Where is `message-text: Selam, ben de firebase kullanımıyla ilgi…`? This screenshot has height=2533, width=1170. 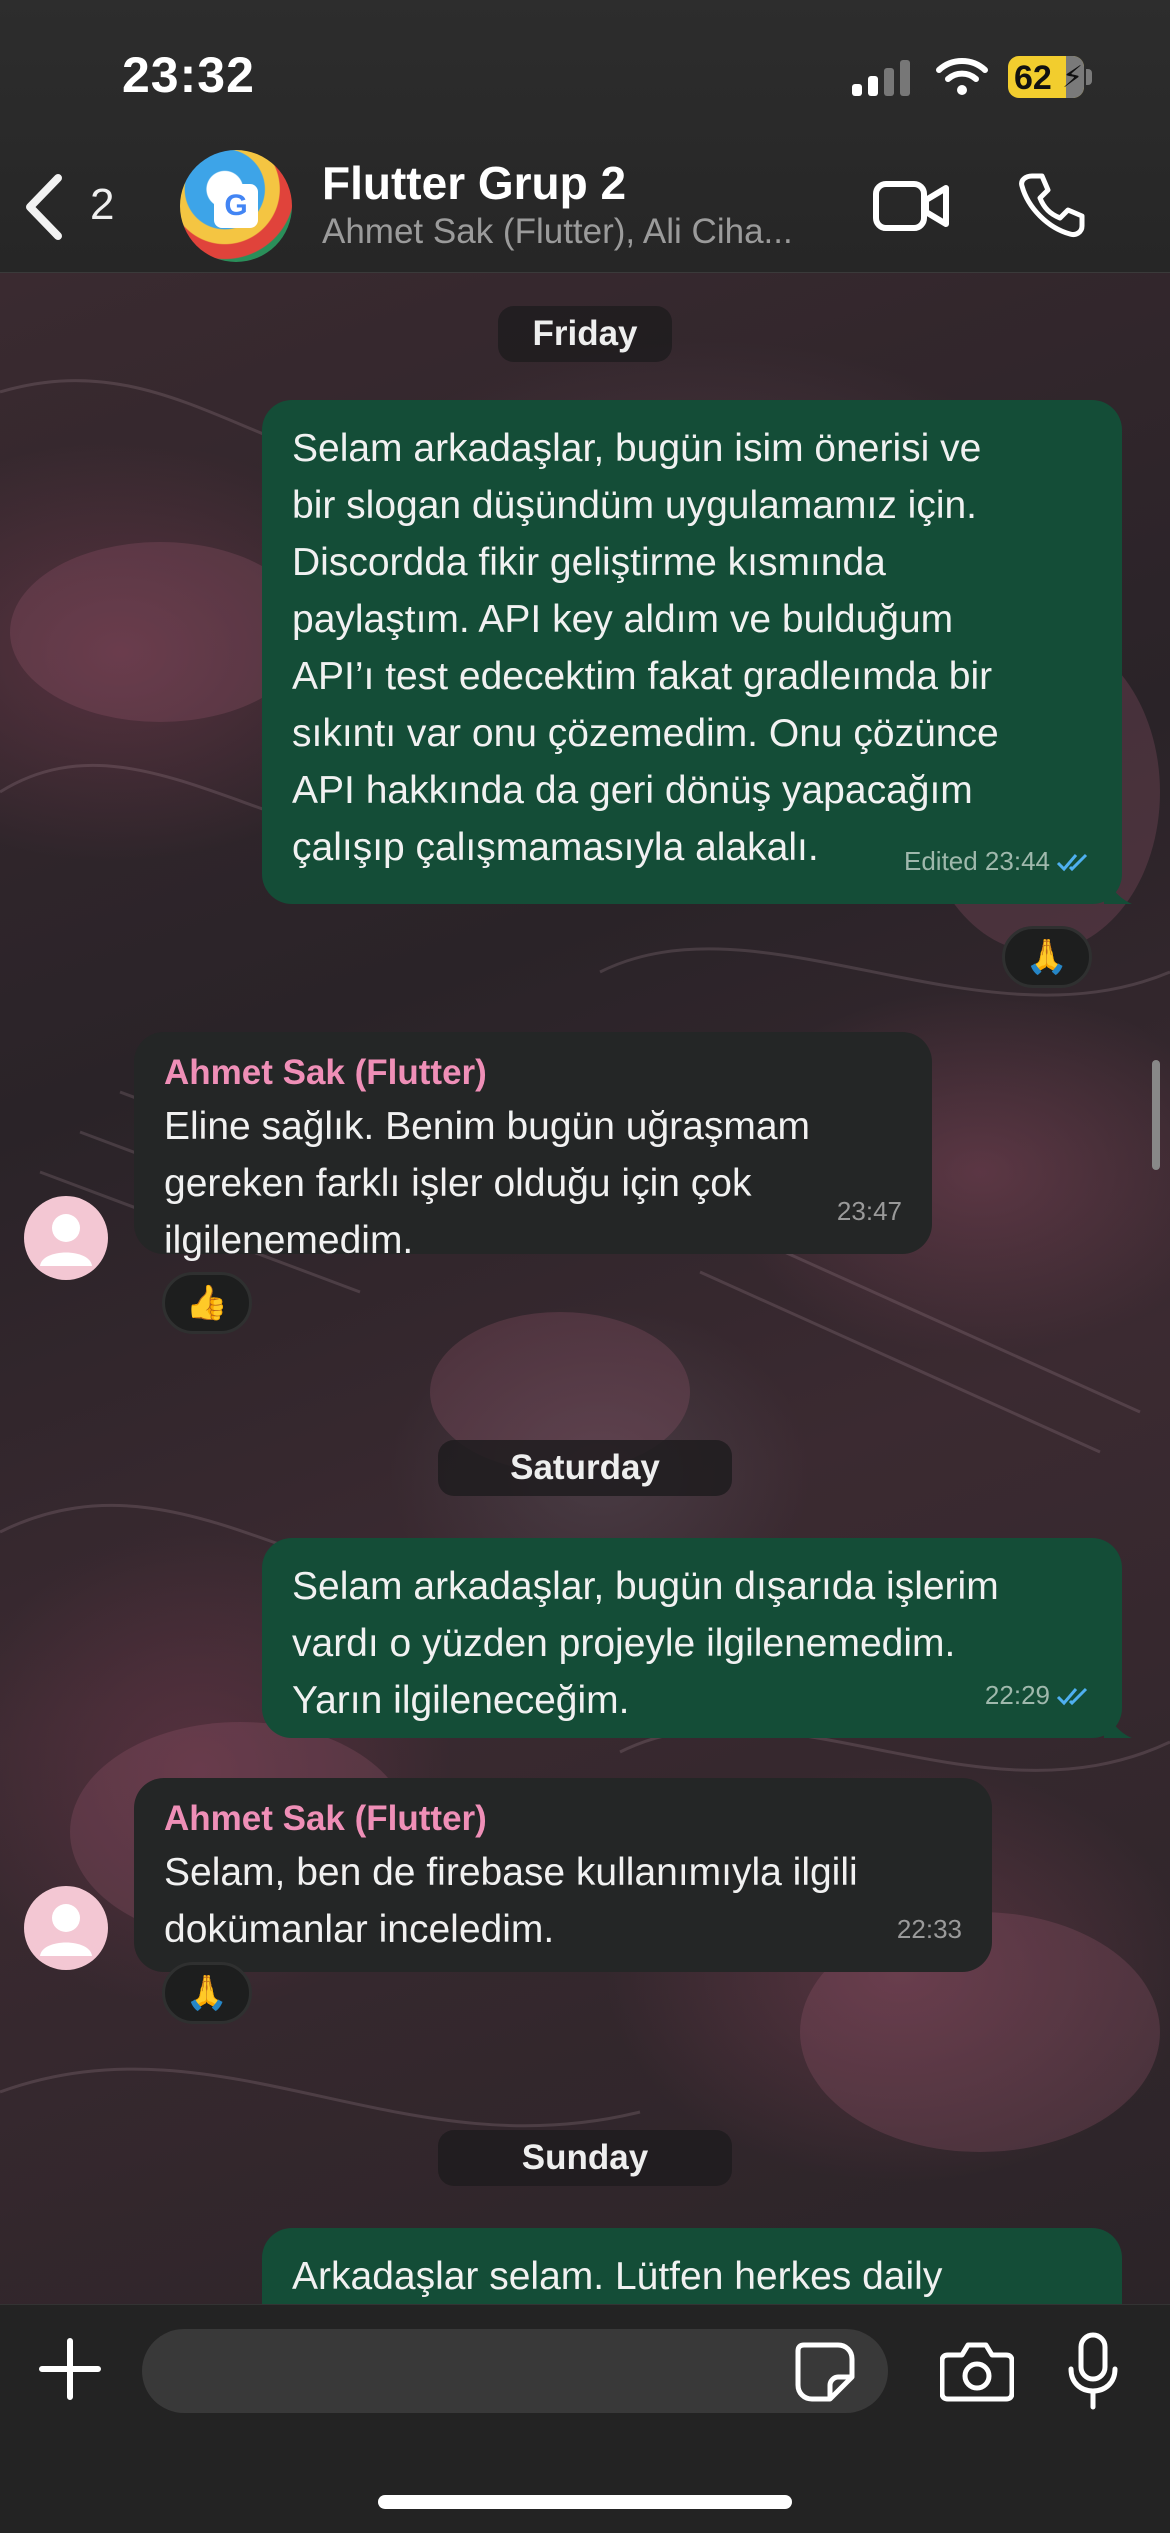 message-text: Selam, ben de firebase kullanımıyla ilgi… is located at coordinates (511, 1901).